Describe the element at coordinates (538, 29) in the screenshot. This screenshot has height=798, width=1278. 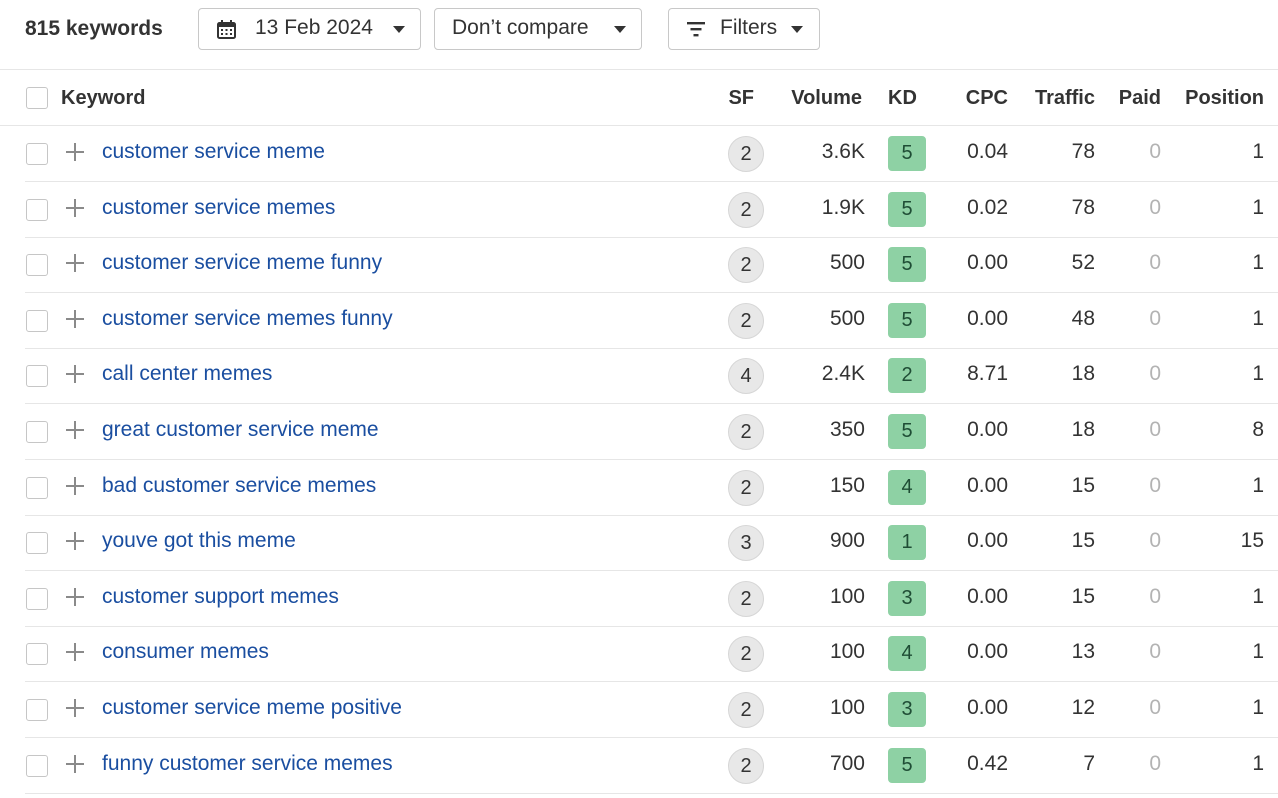
I see `compare-dropdown: Don’t compare` at that location.